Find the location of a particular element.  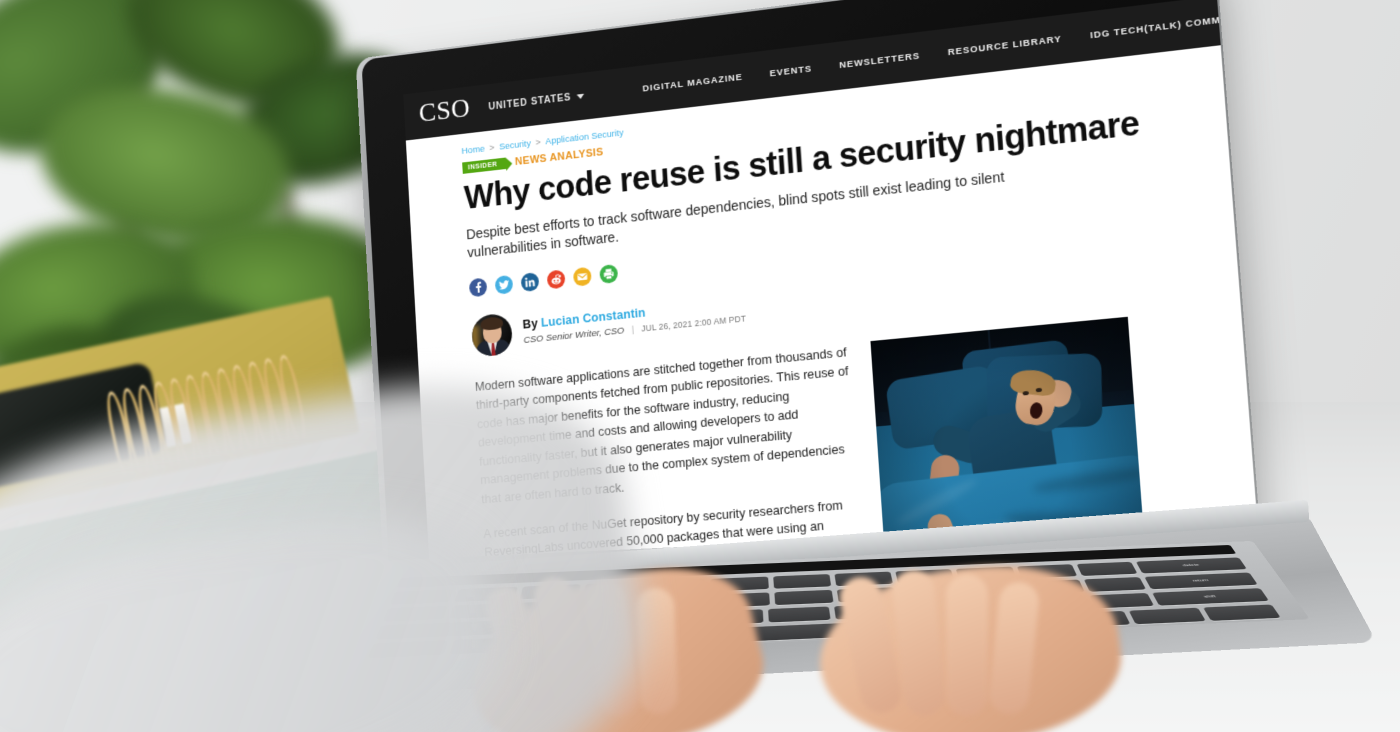

linkedin-share-icon is located at coordinates (530, 281).